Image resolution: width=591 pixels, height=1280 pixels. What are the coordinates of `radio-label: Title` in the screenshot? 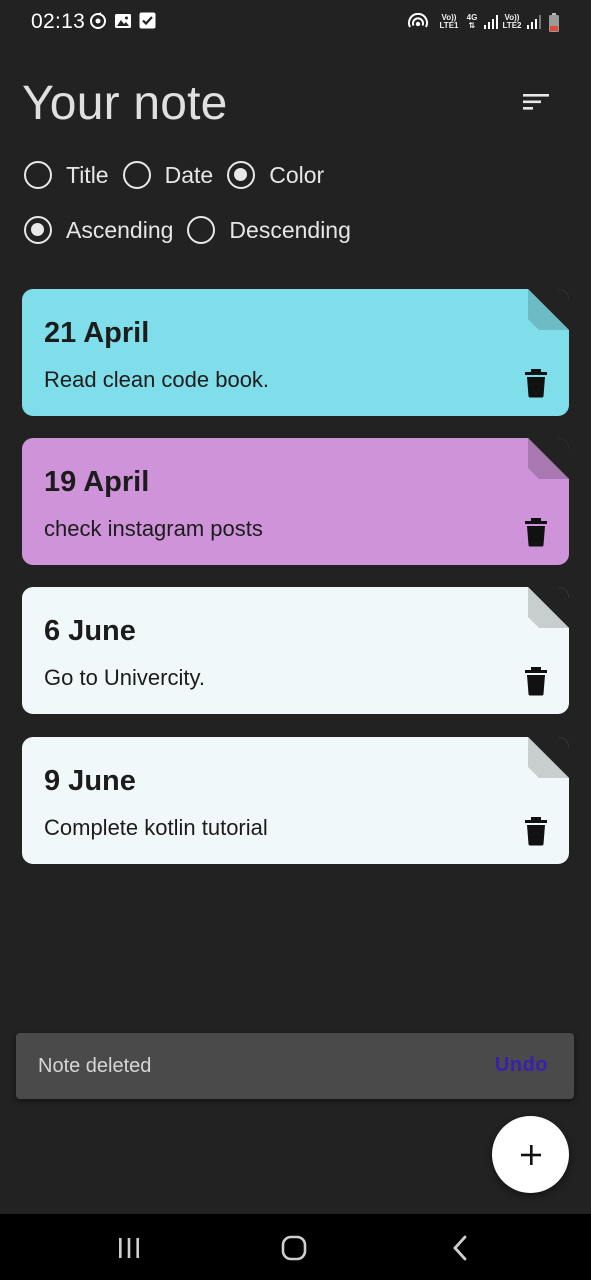 It's located at (87, 174).